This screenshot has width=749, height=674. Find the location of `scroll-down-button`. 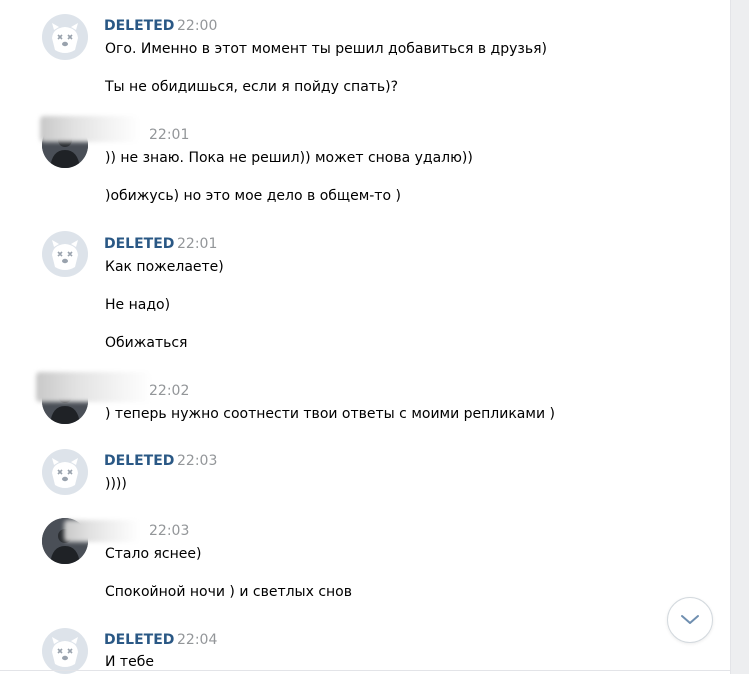

scroll-down-button is located at coordinates (690, 620).